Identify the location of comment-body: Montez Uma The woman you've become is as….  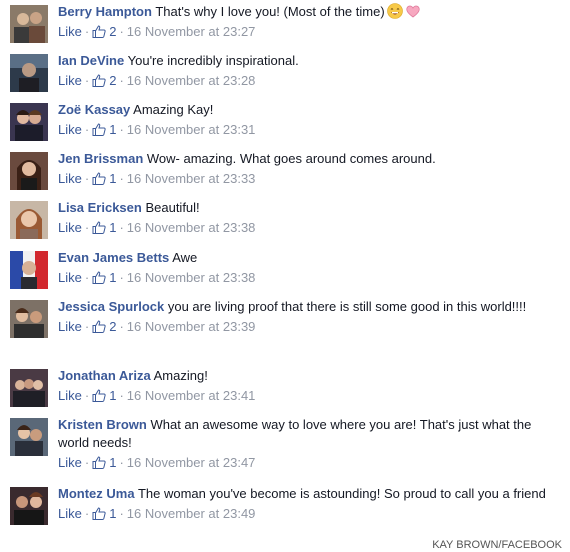
(308, 504).